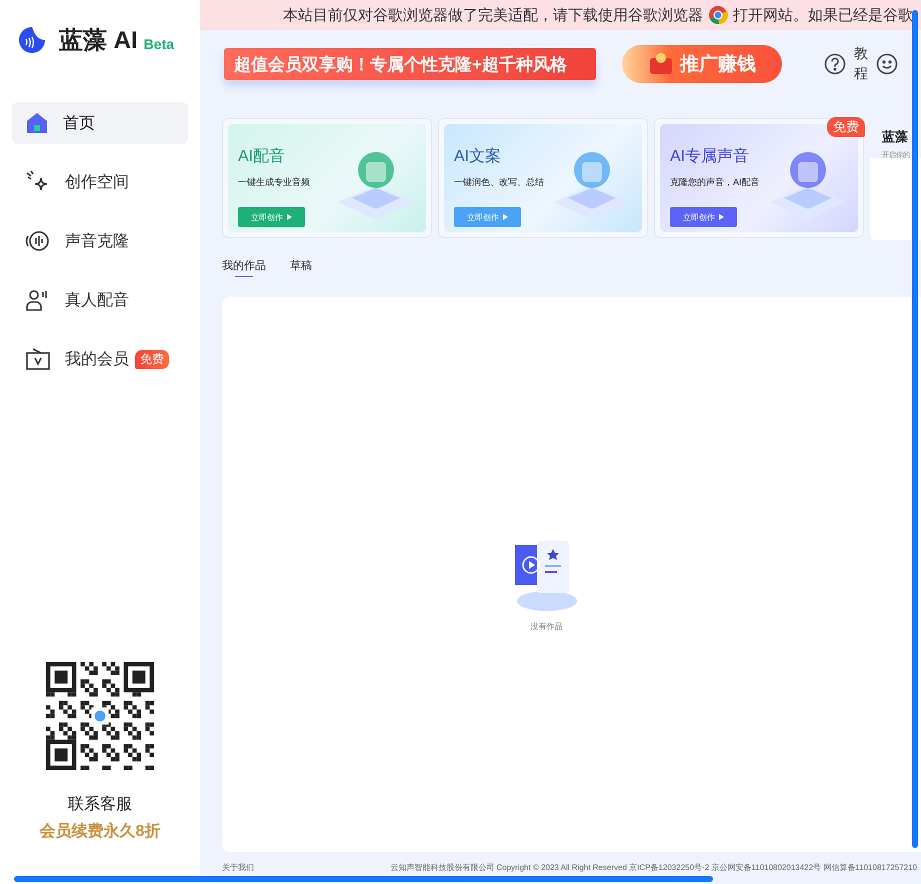 Image resolution: width=921 pixels, height=884 pixels. I want to click on feature-card: AI配音 一键生成专业音频 立即创作, so click(327, 178).